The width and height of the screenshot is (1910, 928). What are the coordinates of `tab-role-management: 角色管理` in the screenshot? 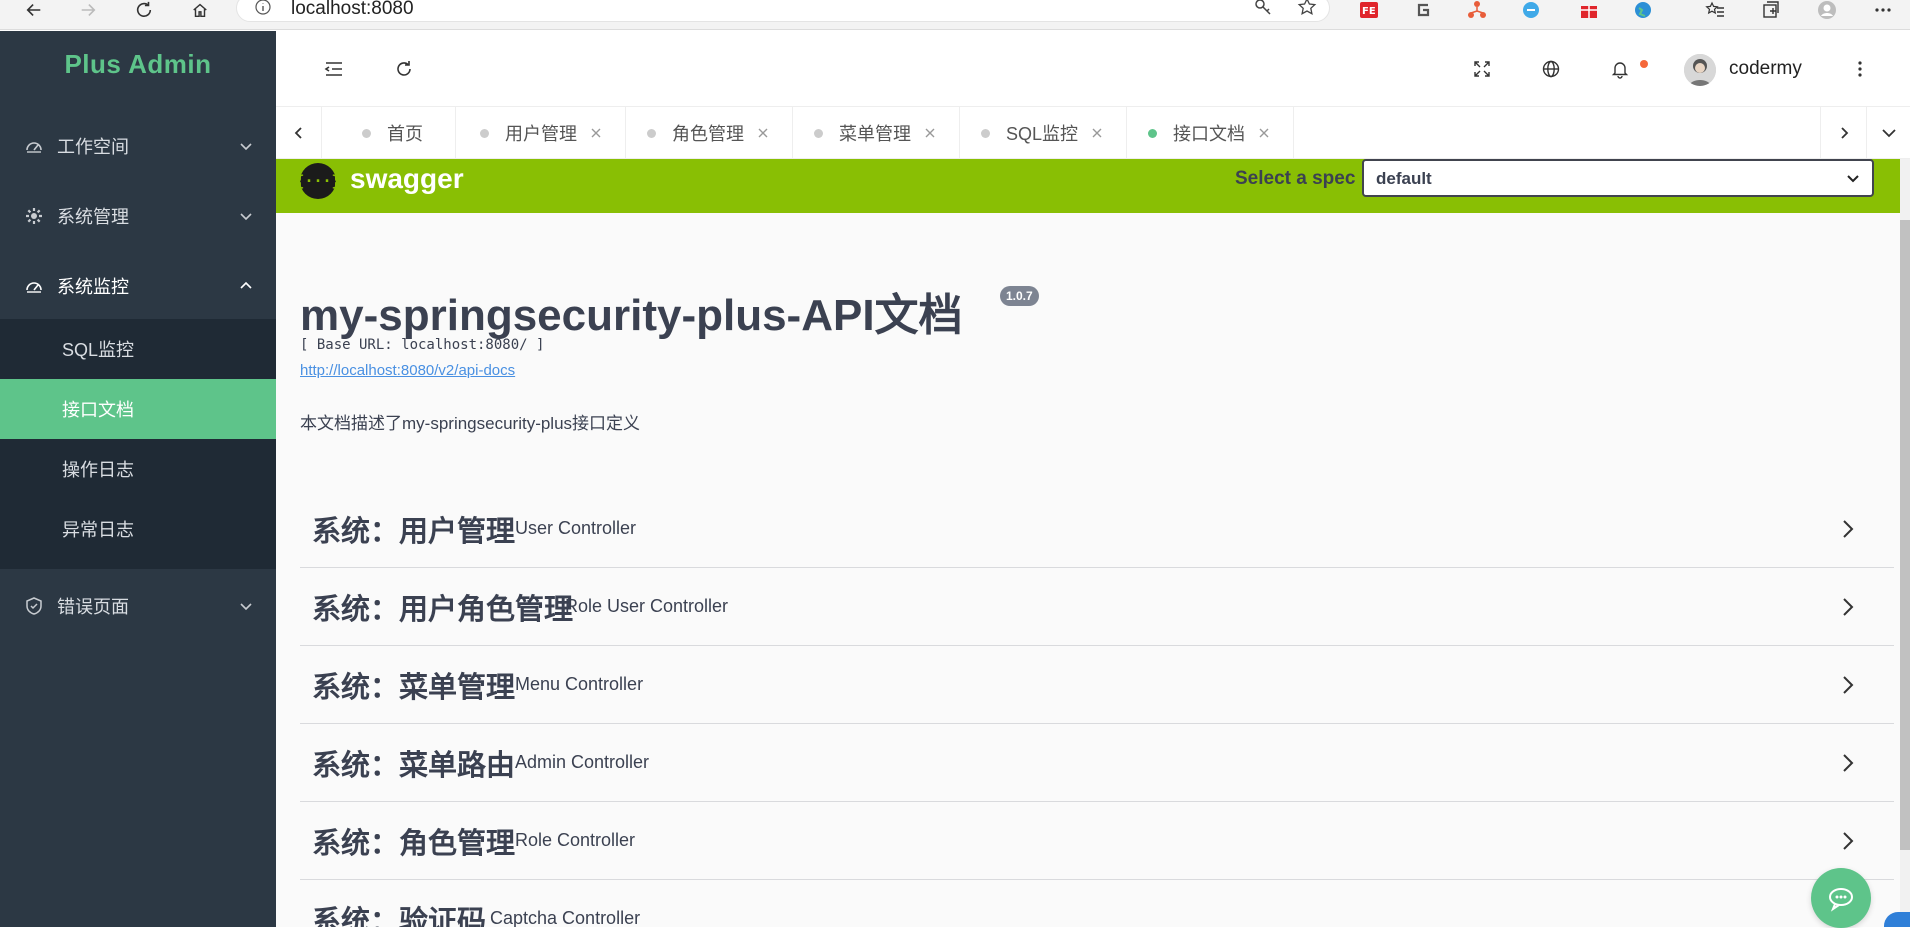 It's located at (703, 133).